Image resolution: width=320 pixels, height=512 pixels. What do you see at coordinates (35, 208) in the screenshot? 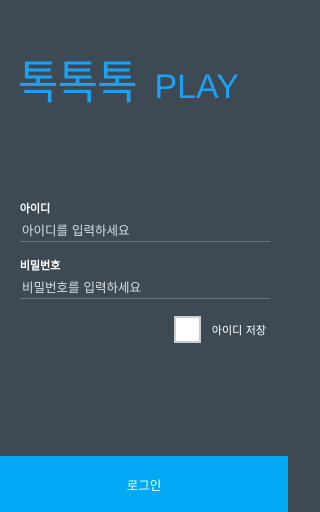
I see `id-label: 아이디` at bounding box center [35, 208].